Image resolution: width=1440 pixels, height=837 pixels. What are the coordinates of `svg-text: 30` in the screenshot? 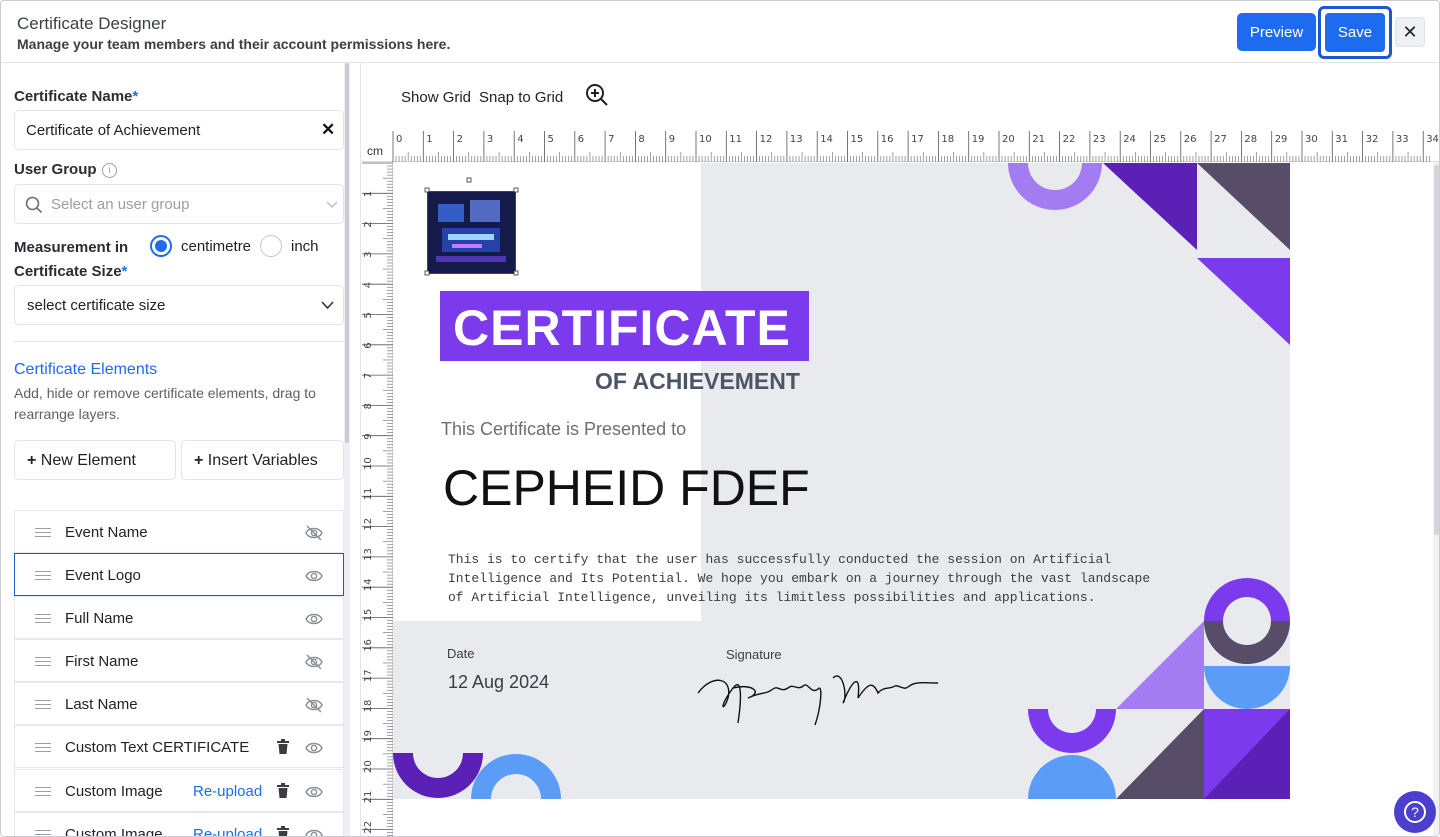 It's located at (1311, 139).